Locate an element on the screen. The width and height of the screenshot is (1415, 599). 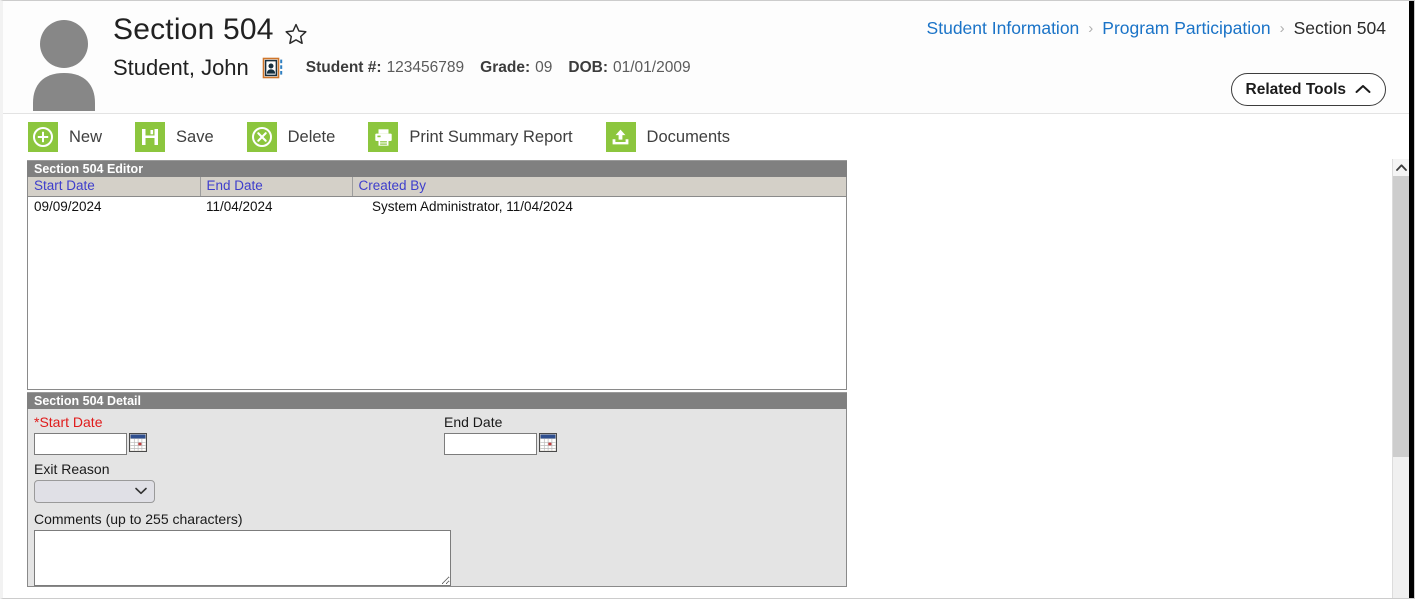
start-date-input is located at coordinates (80, 444).